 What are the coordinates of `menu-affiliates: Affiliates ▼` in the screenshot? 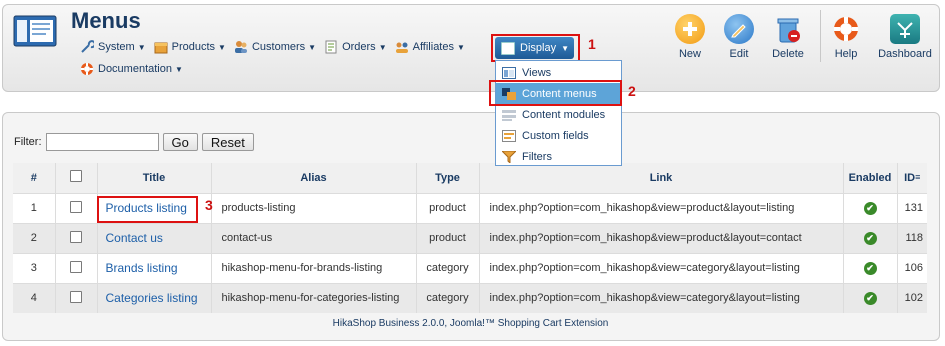 It's located at (430, 47).